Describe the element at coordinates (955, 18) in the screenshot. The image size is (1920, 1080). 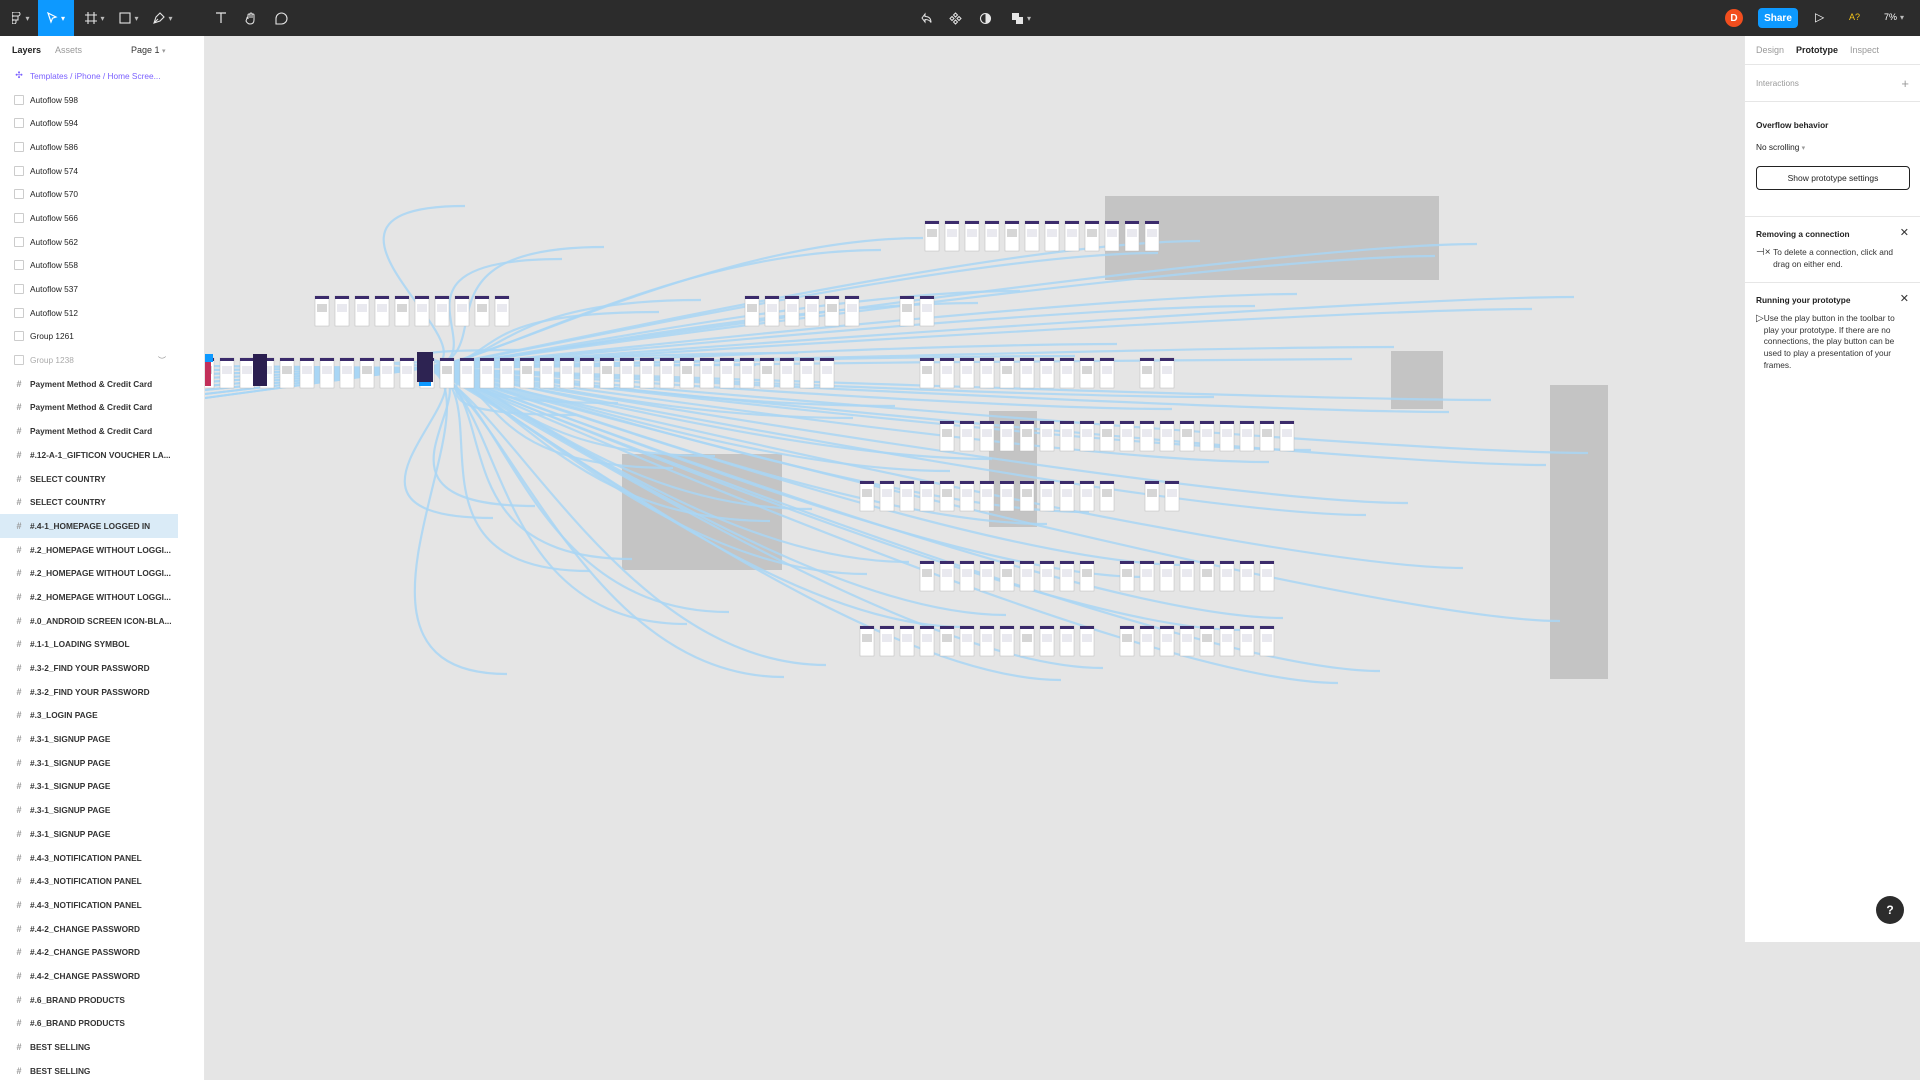
I see `component-button` at that location.